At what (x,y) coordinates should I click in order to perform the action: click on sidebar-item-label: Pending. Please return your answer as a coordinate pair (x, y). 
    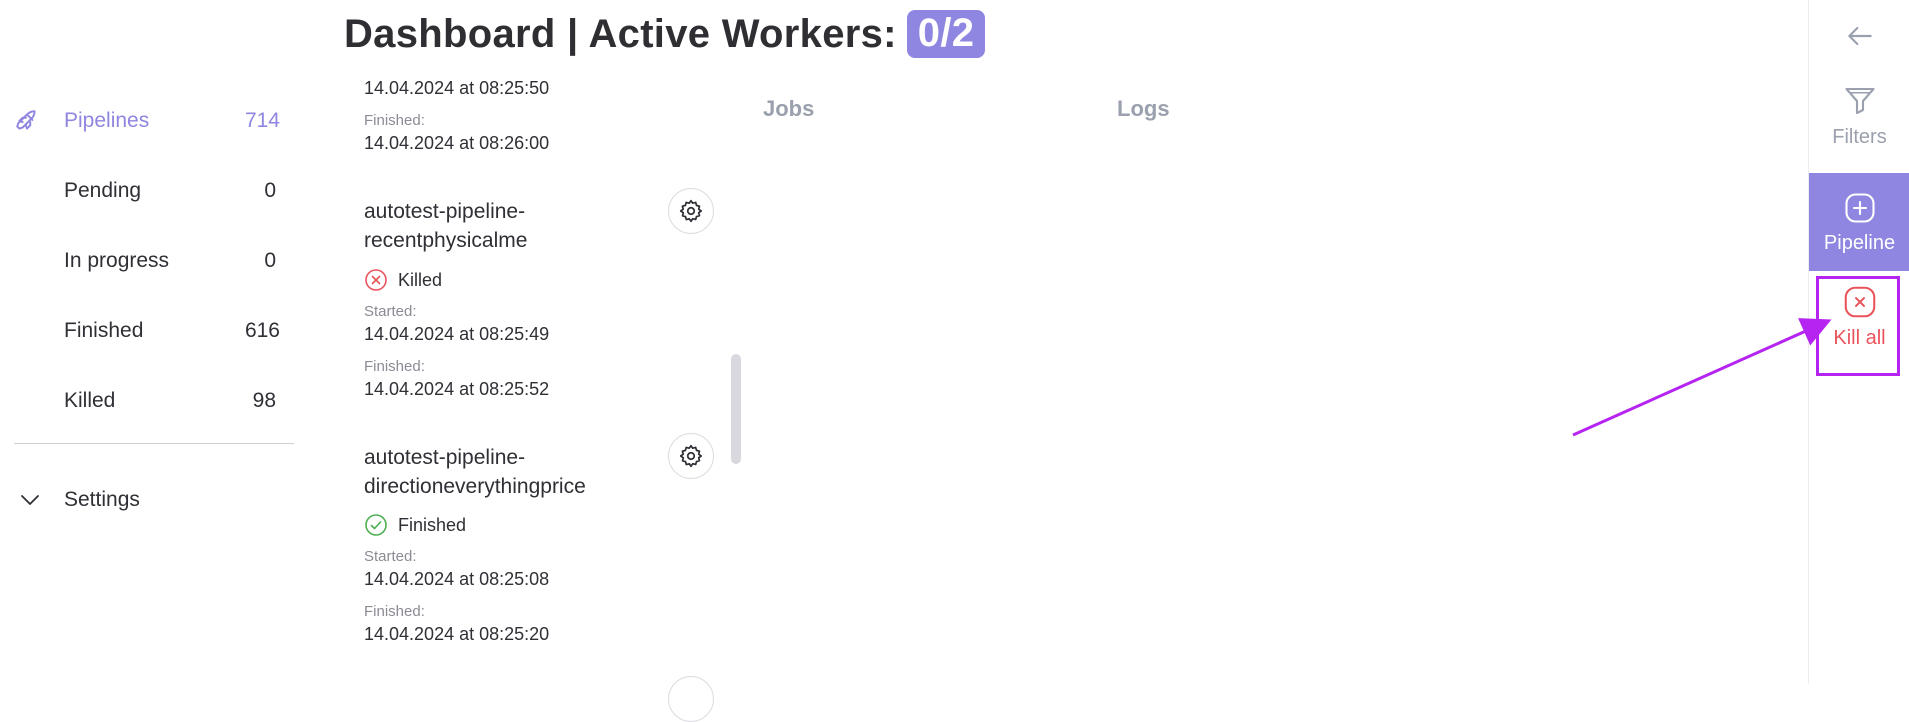
    Looking at the image, I should click on (103, 190).